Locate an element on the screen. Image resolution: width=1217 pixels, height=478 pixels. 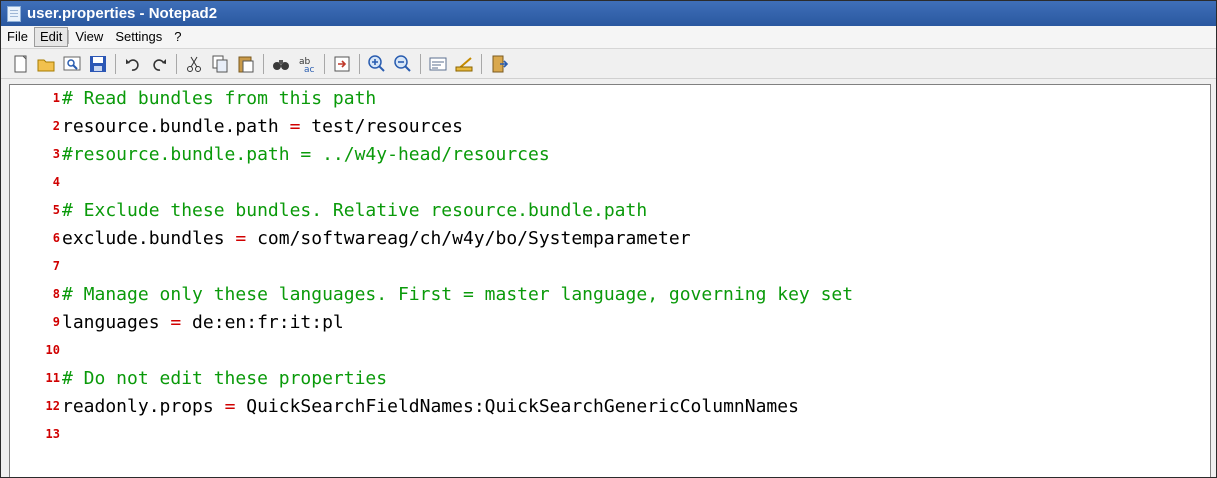
find-icon is located at coordinates (281, 64).